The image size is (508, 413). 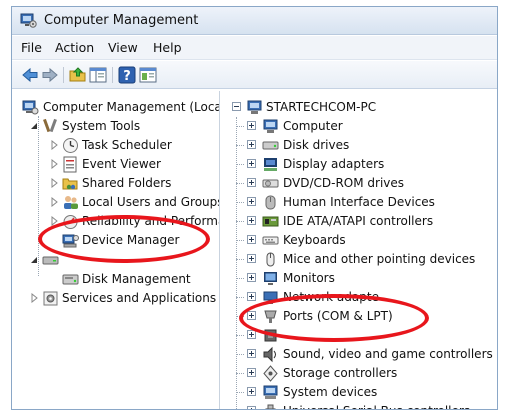 What do you see at coordinates (148, 75) in the screenshot?
I see `properties-icon` at bounding box center [148, 75].